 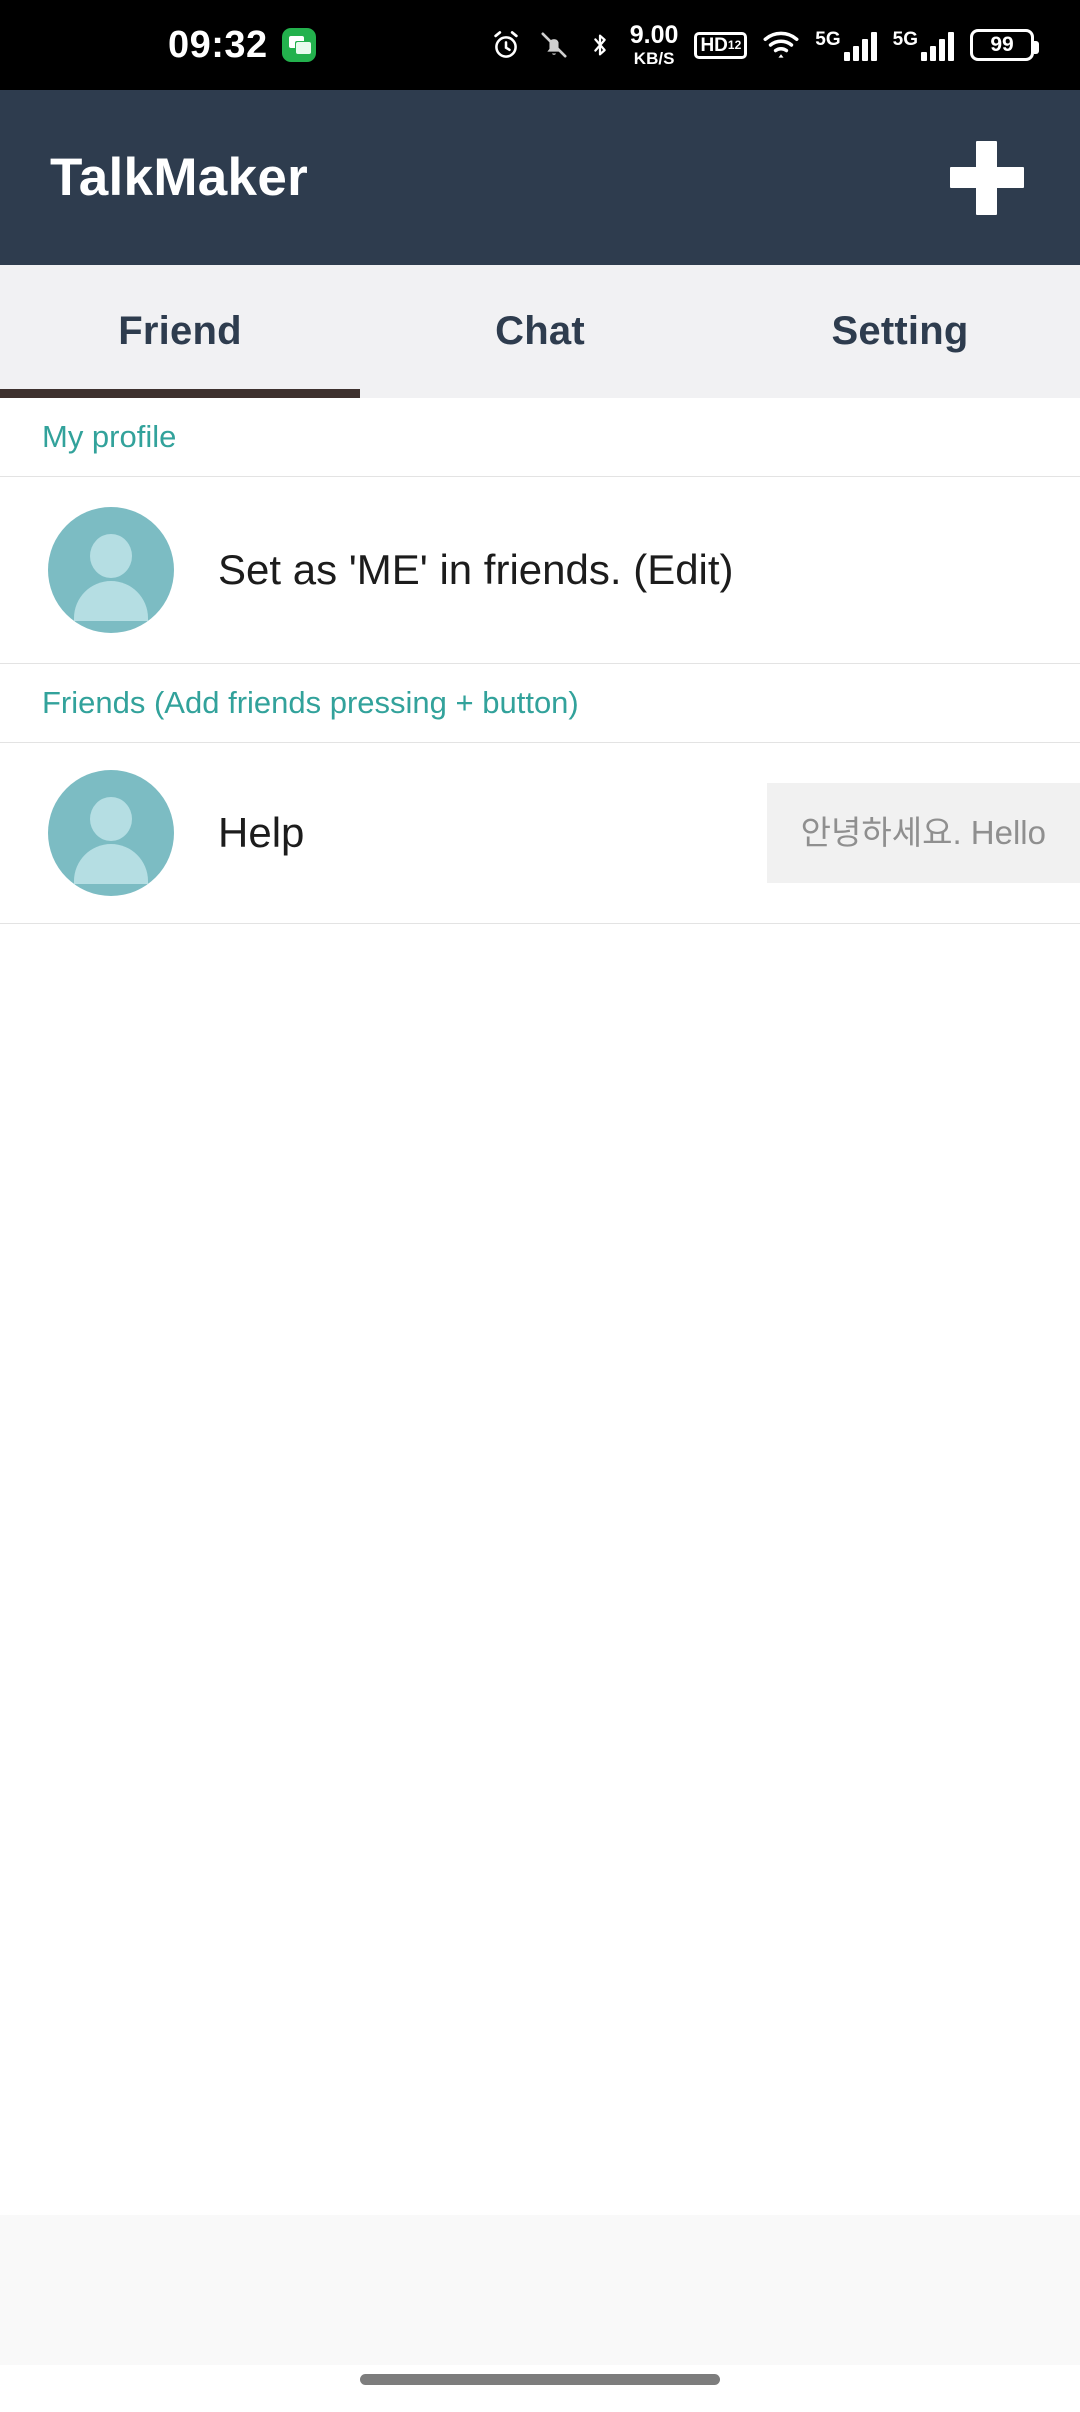 I want to click on list-item: Help 안녕하세요. Hello, so click(x=540, y=833).